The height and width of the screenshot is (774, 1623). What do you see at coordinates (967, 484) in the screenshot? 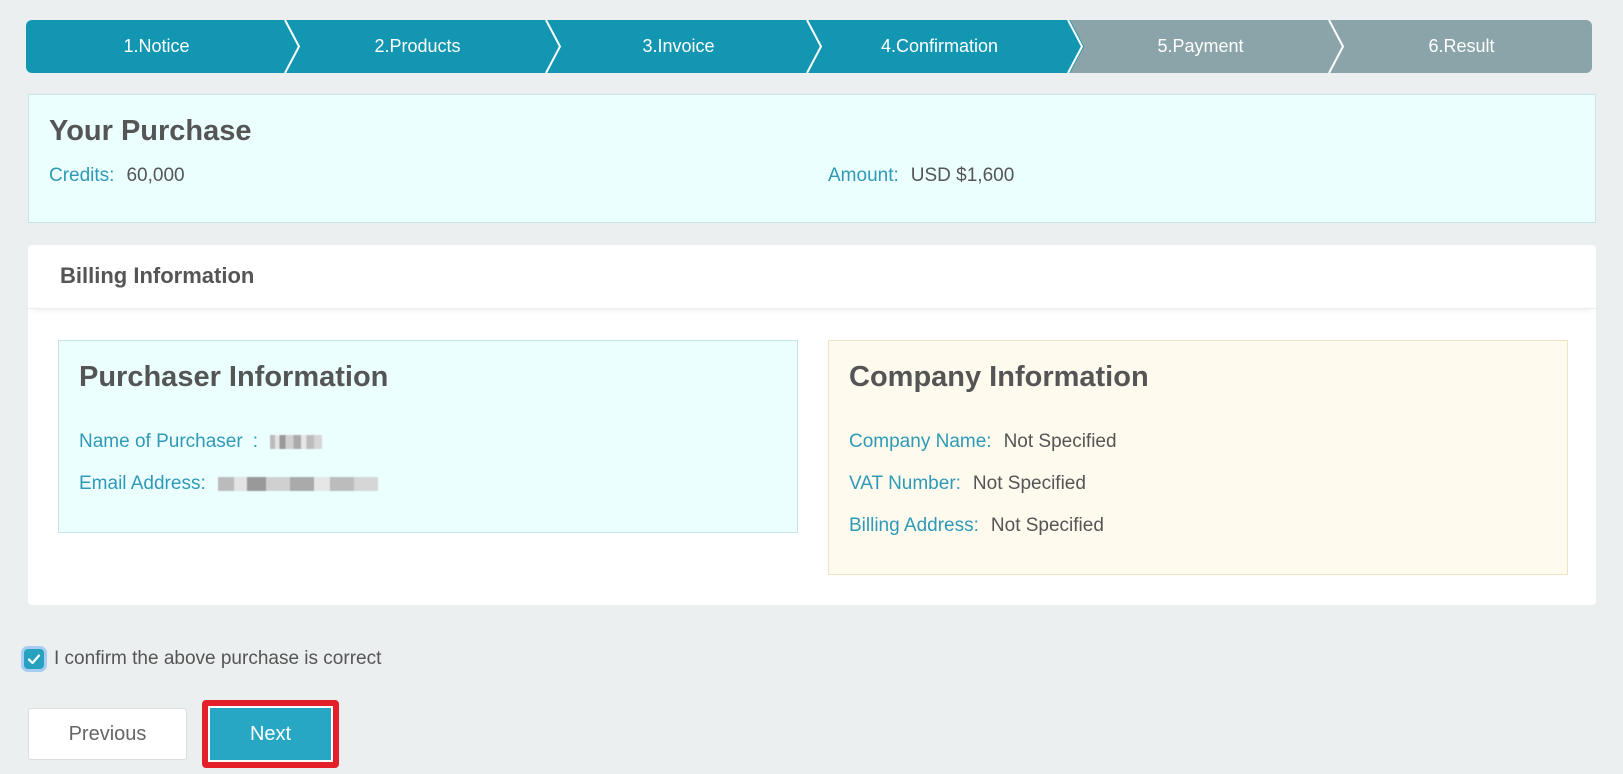
I see `vat-row: VAT Number: Not Specified` at bounding box center [967, 484].